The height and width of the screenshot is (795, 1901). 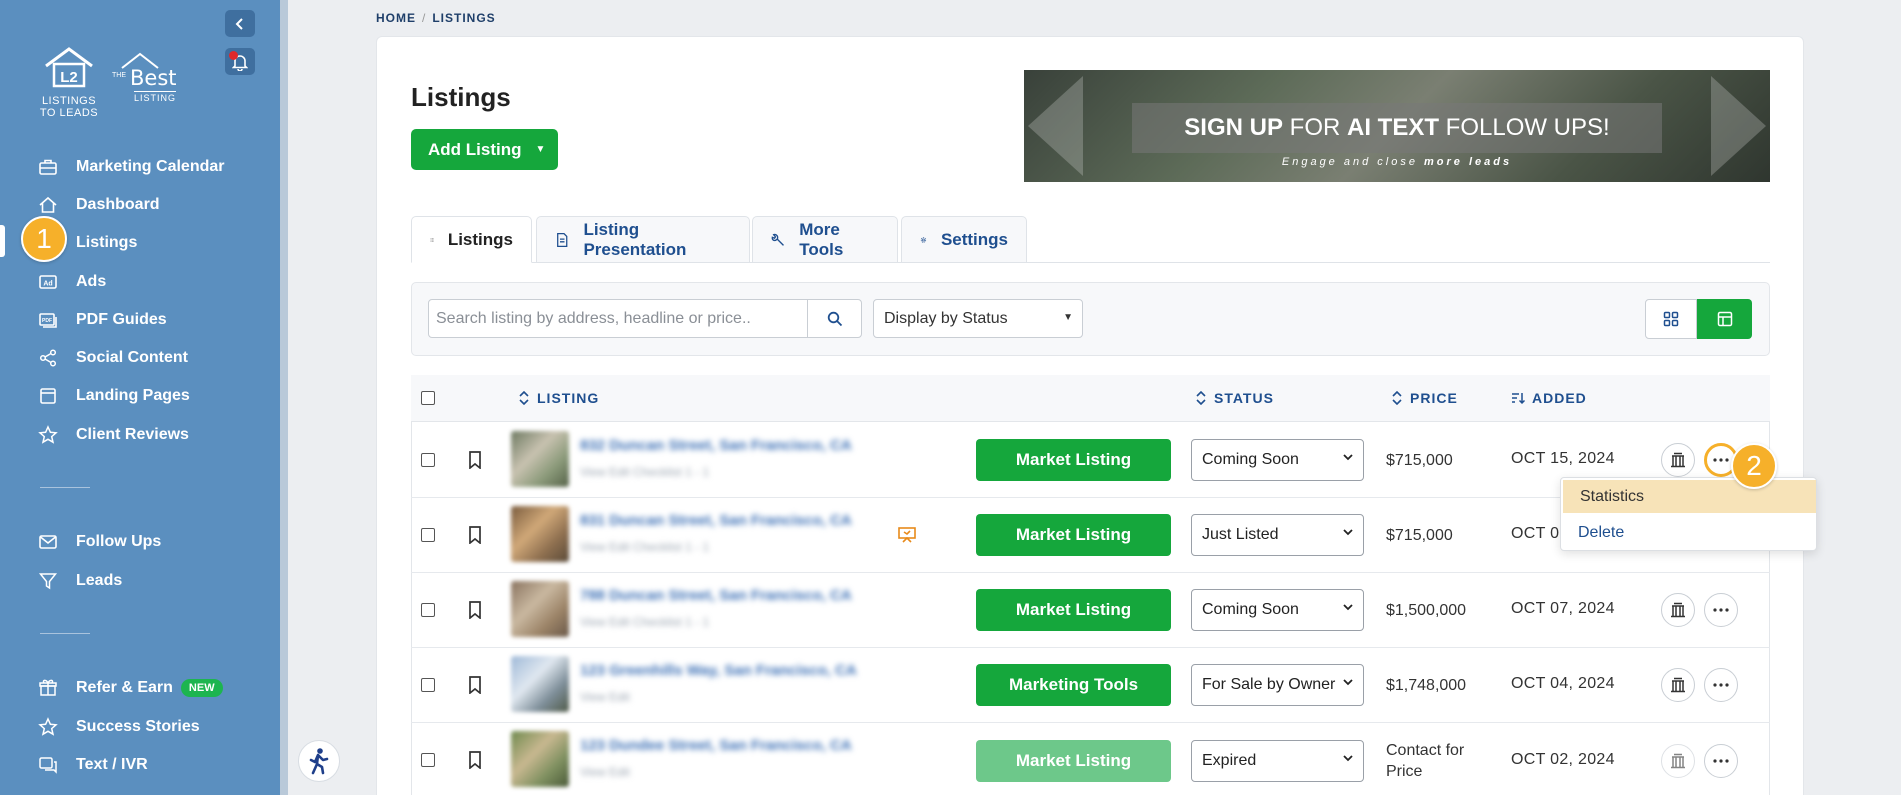 What do you see at coordinates (562, 239) in the screenshot?
I see `document-icon` at bounding box center [562, 239].